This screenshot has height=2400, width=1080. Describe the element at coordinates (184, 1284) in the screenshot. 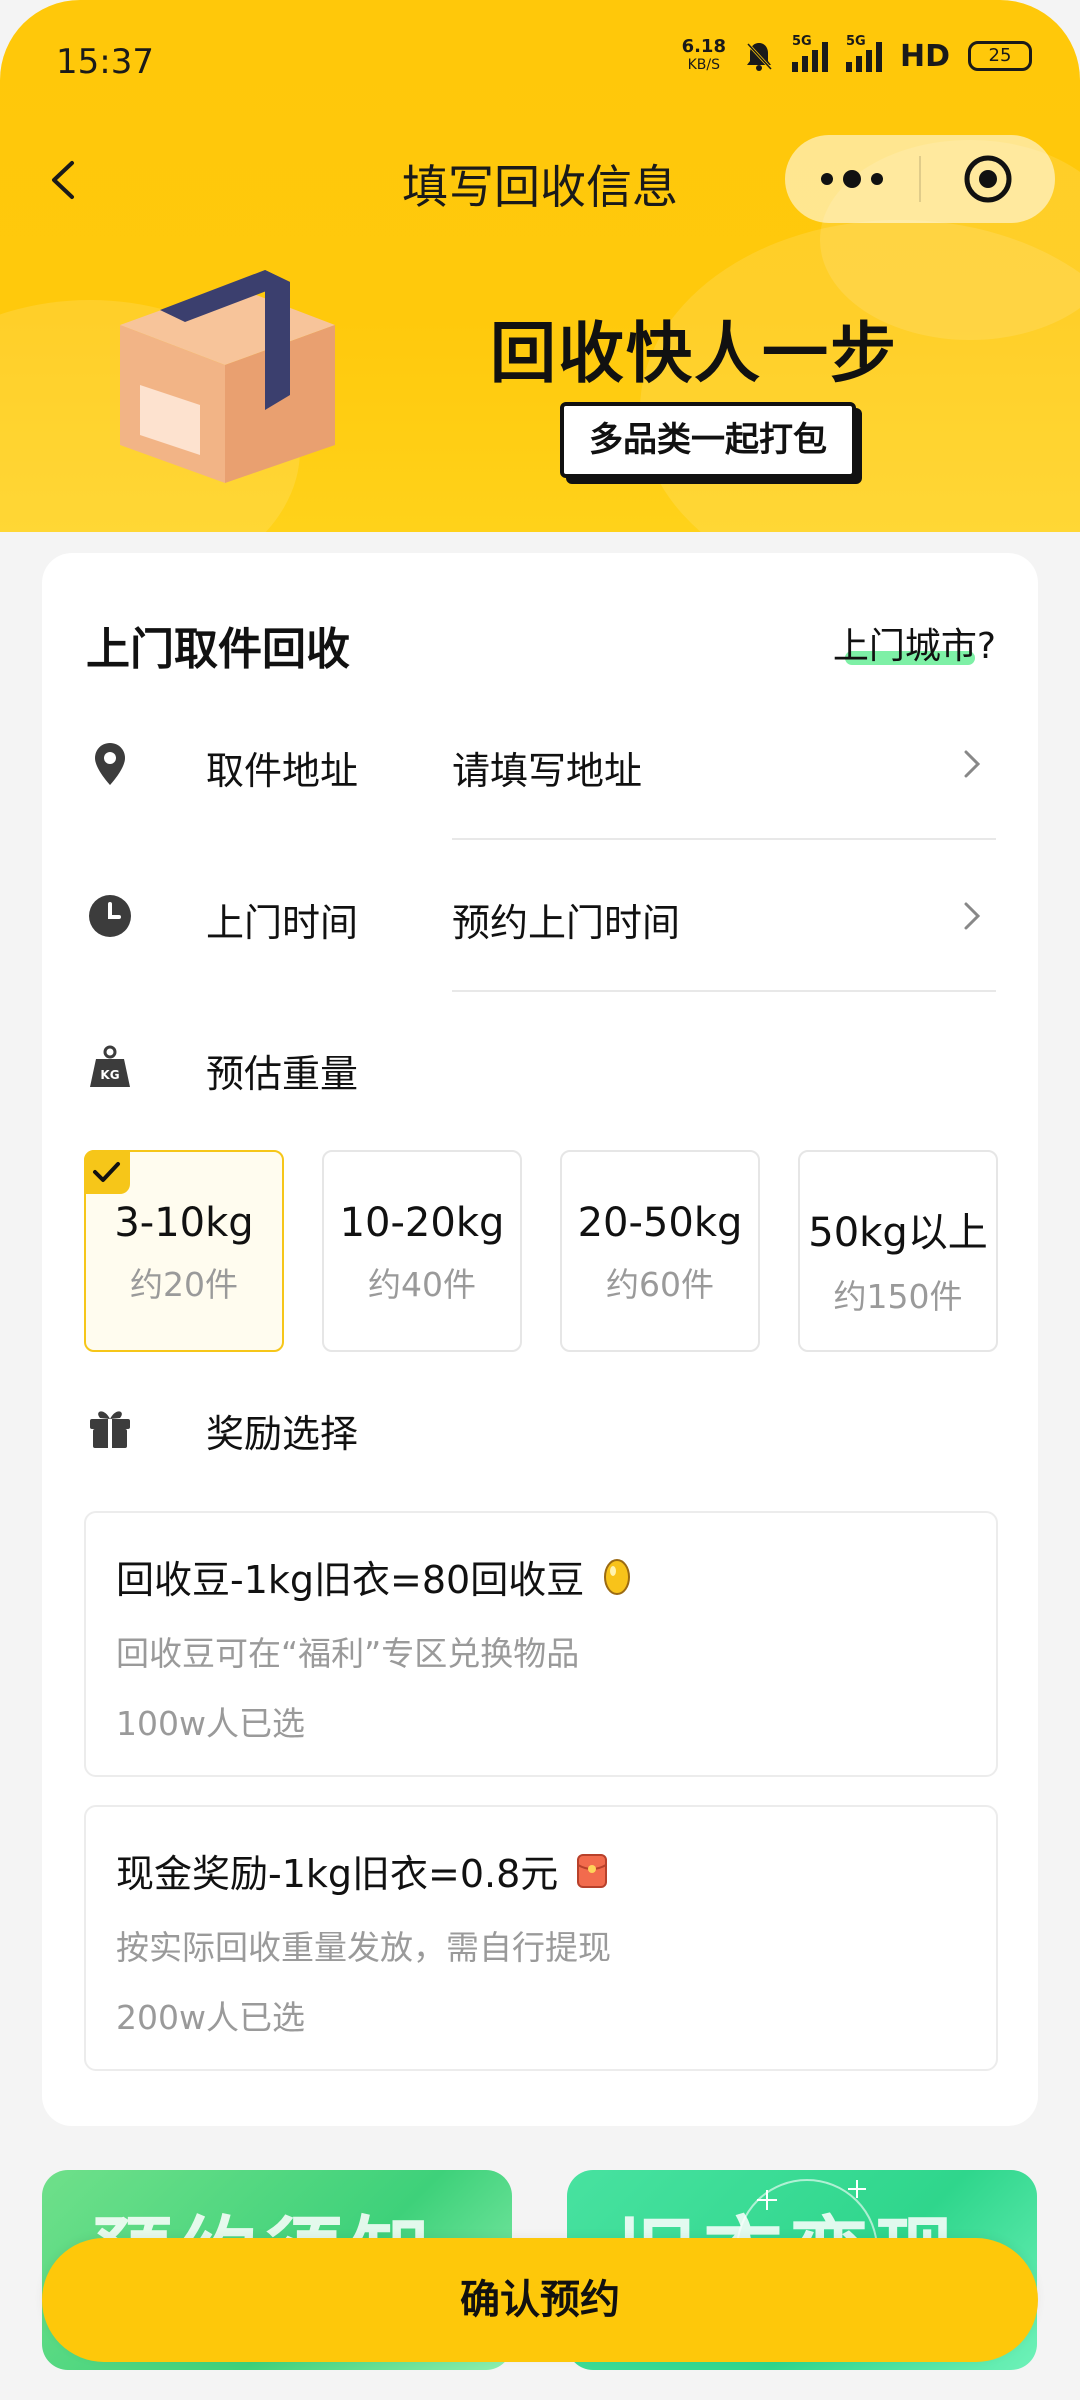

I see `item-count: 约20件` at that location.